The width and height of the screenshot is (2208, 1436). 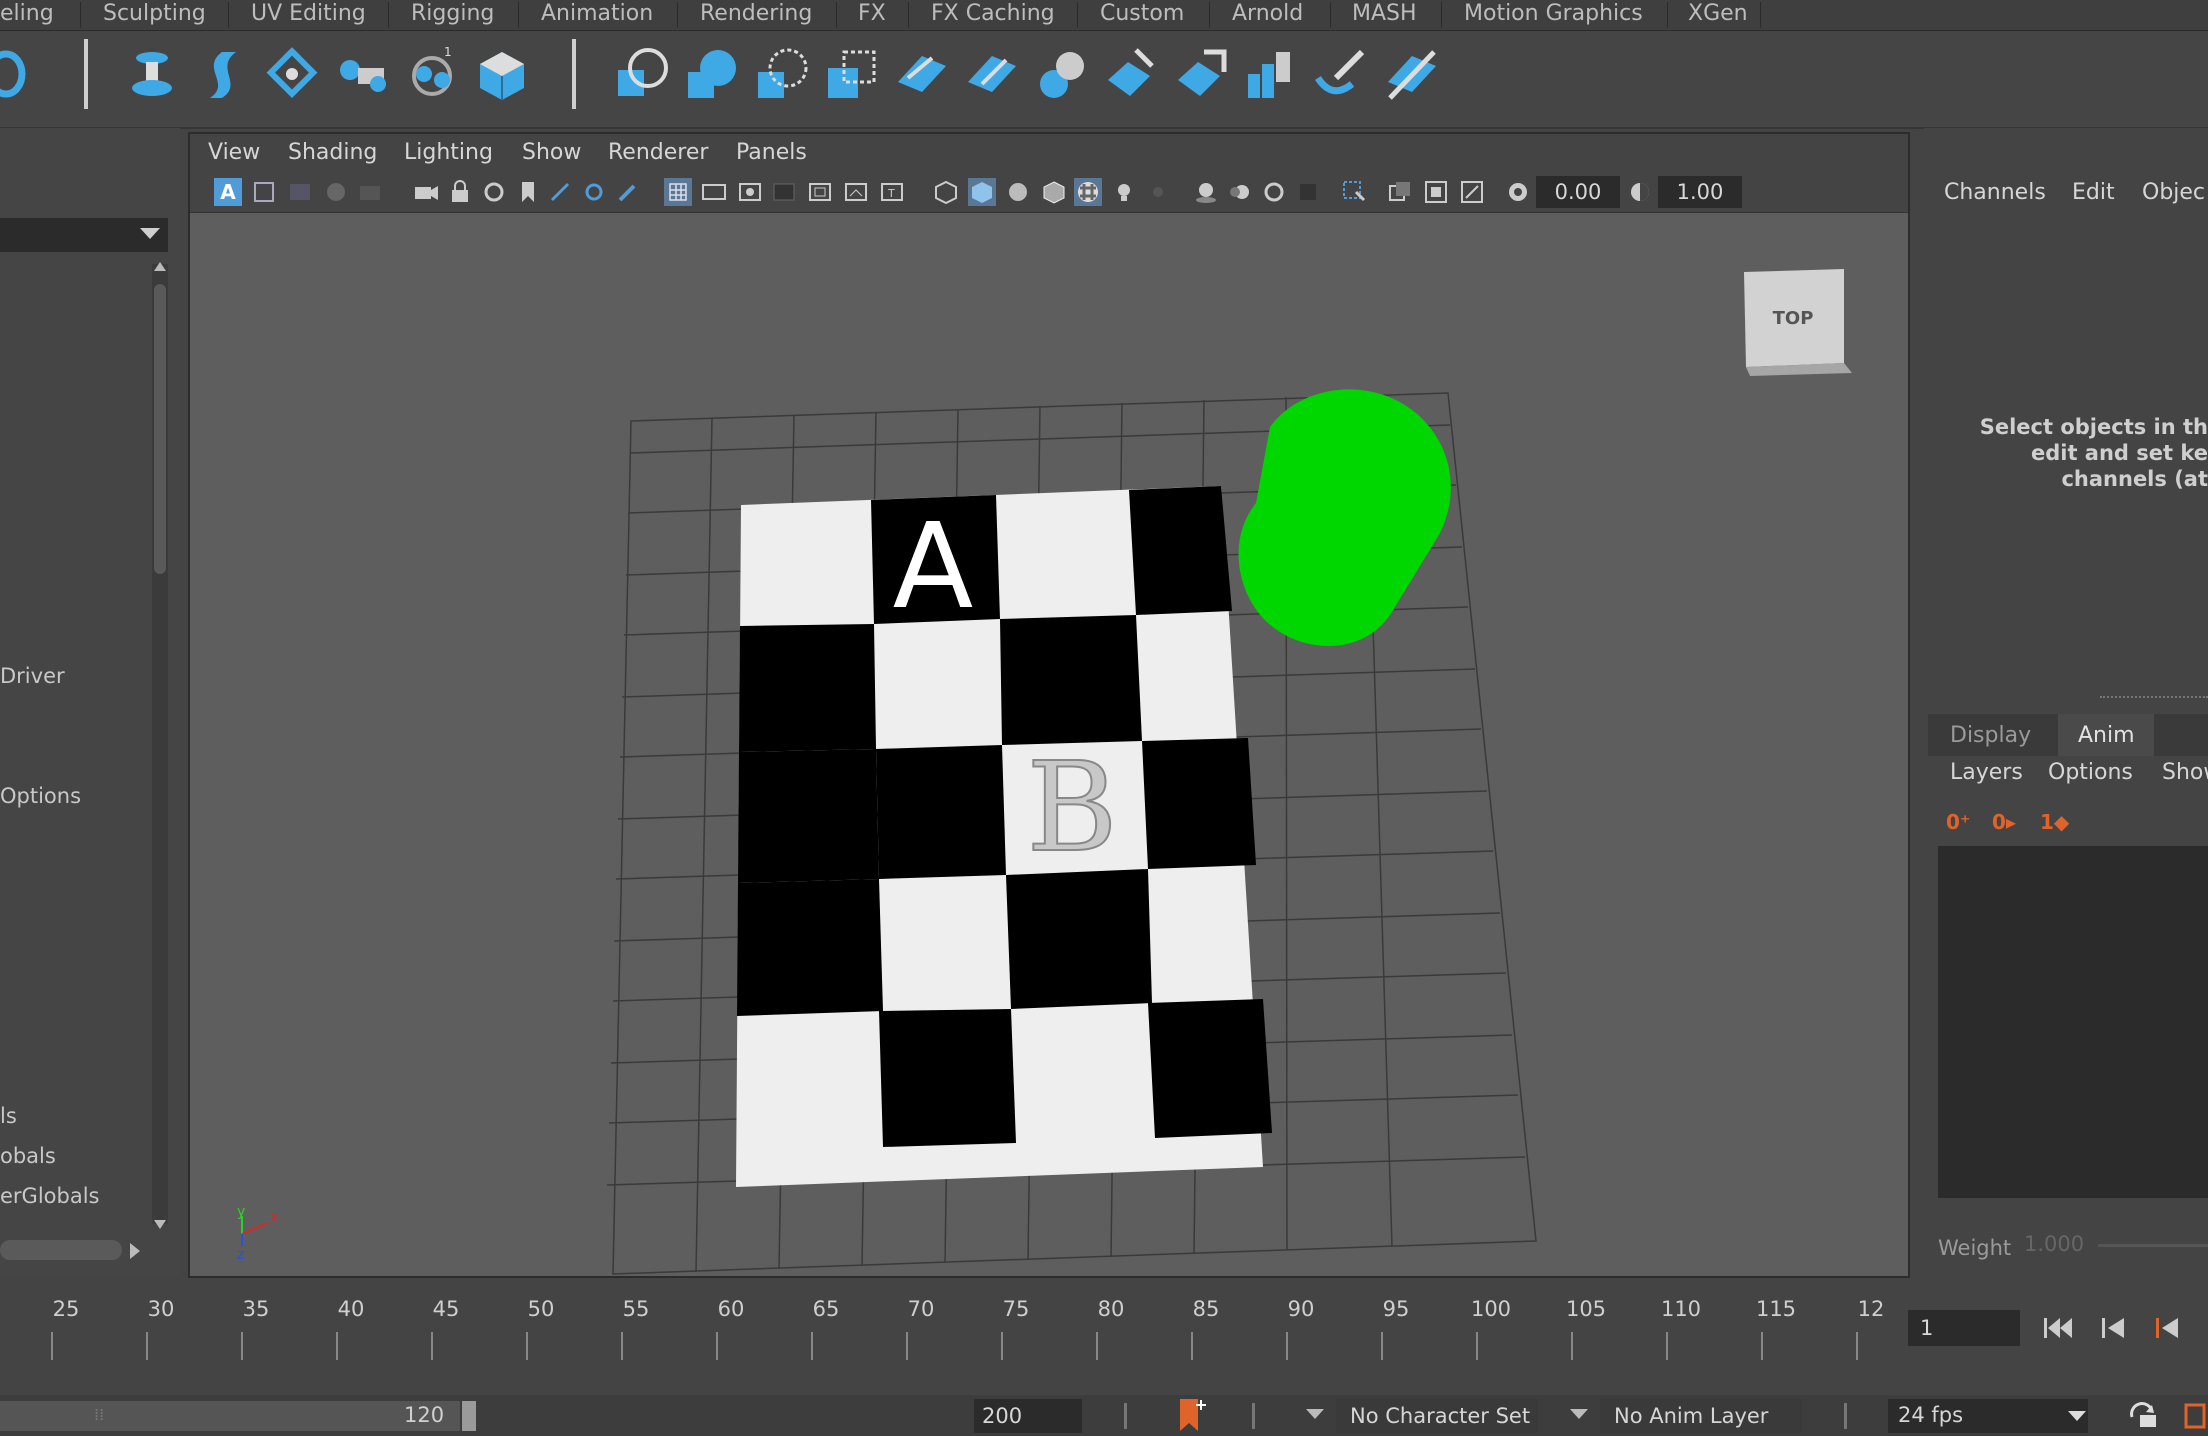 I want to click on menu-lighting: Lighting, so click(x=448, y=153).